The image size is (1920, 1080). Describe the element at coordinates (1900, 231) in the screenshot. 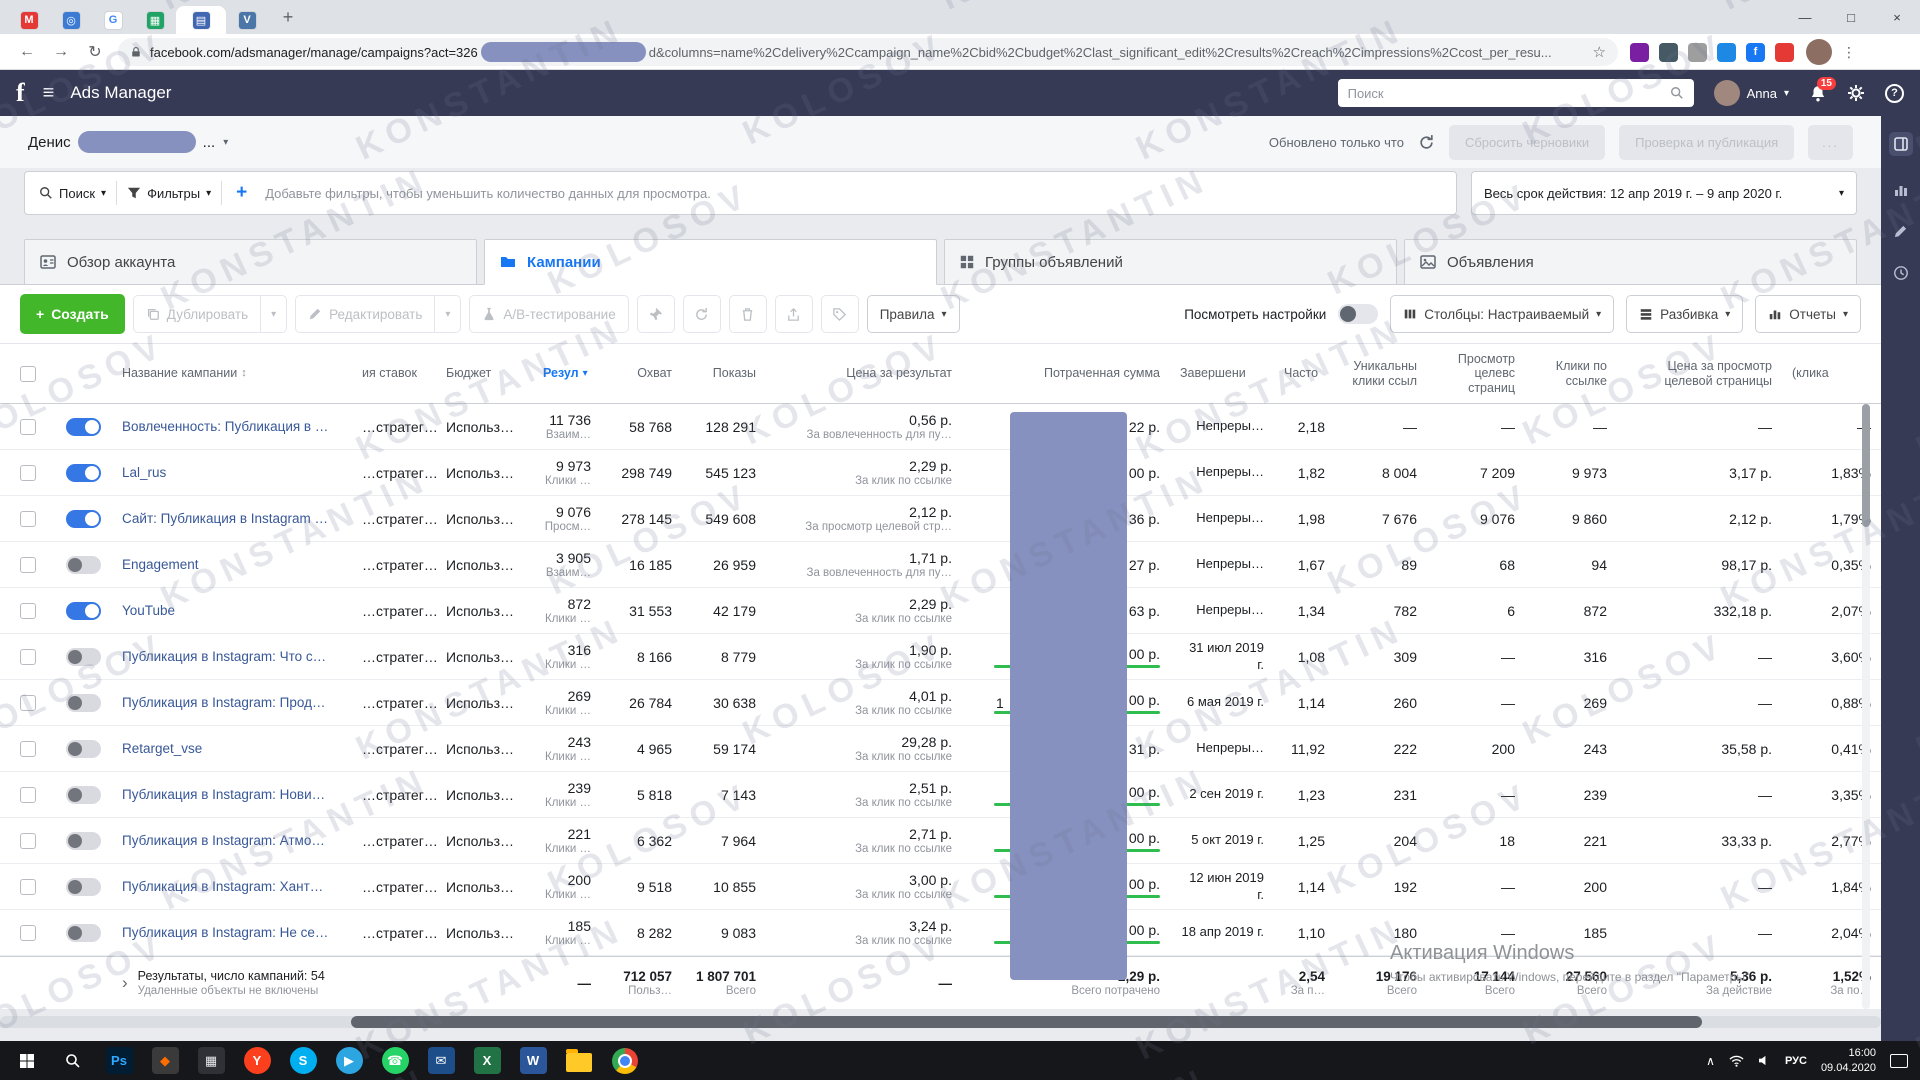

I see `rail-edit-button` at that location.